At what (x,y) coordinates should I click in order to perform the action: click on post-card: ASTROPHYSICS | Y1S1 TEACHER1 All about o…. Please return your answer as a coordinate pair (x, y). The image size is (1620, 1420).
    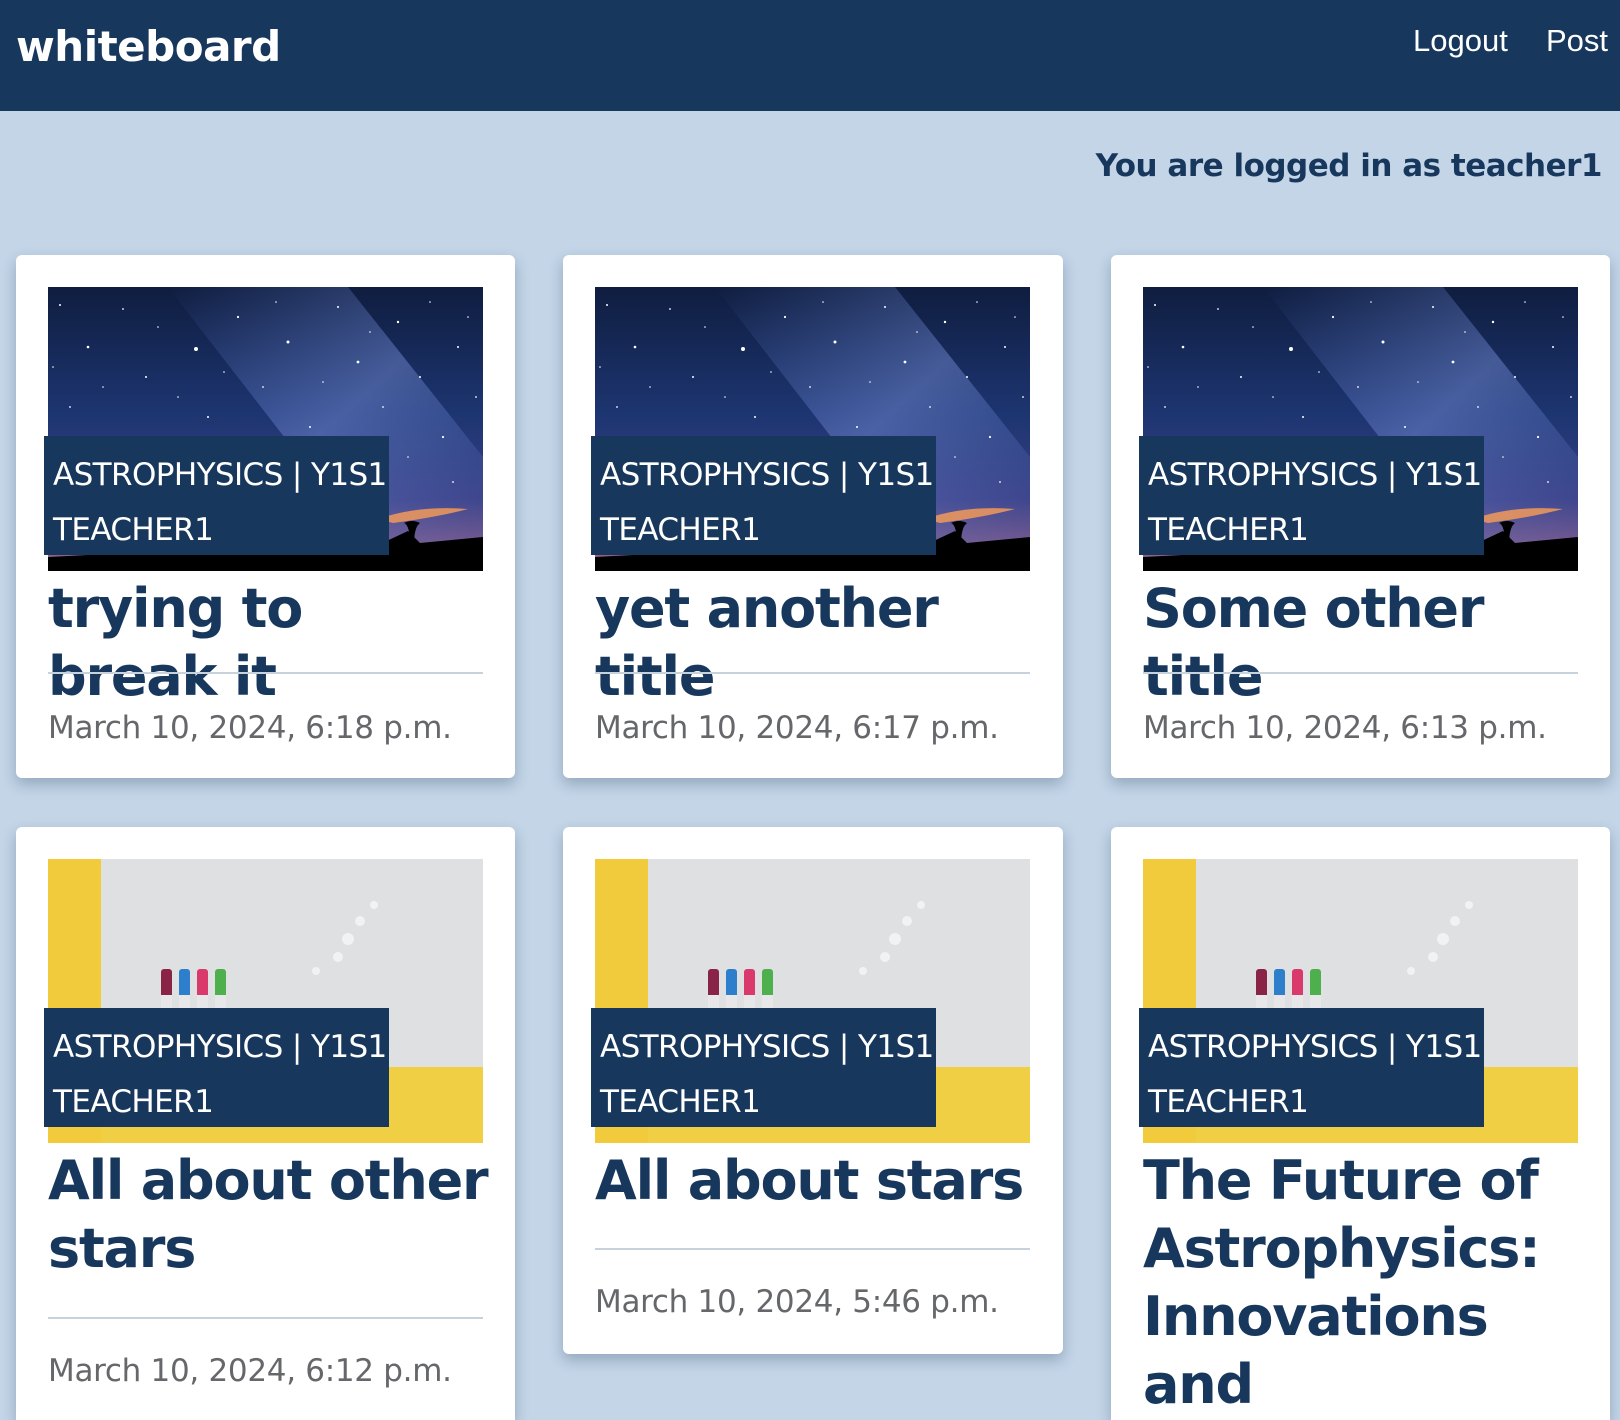
    Looking at the image, I should click on (265, 1123).